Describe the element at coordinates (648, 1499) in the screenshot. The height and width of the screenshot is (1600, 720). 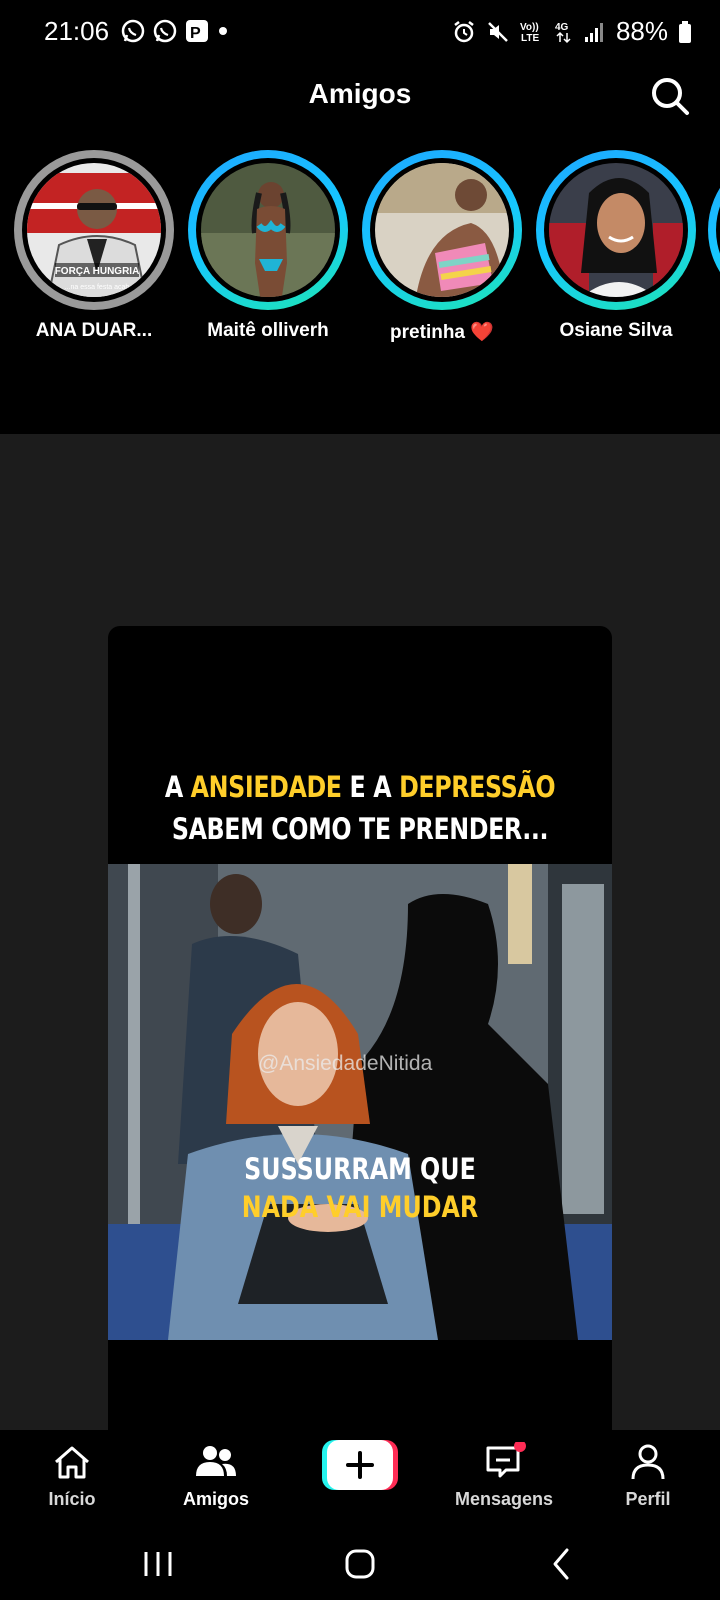
I see `tab-label: Perfil` at that location.